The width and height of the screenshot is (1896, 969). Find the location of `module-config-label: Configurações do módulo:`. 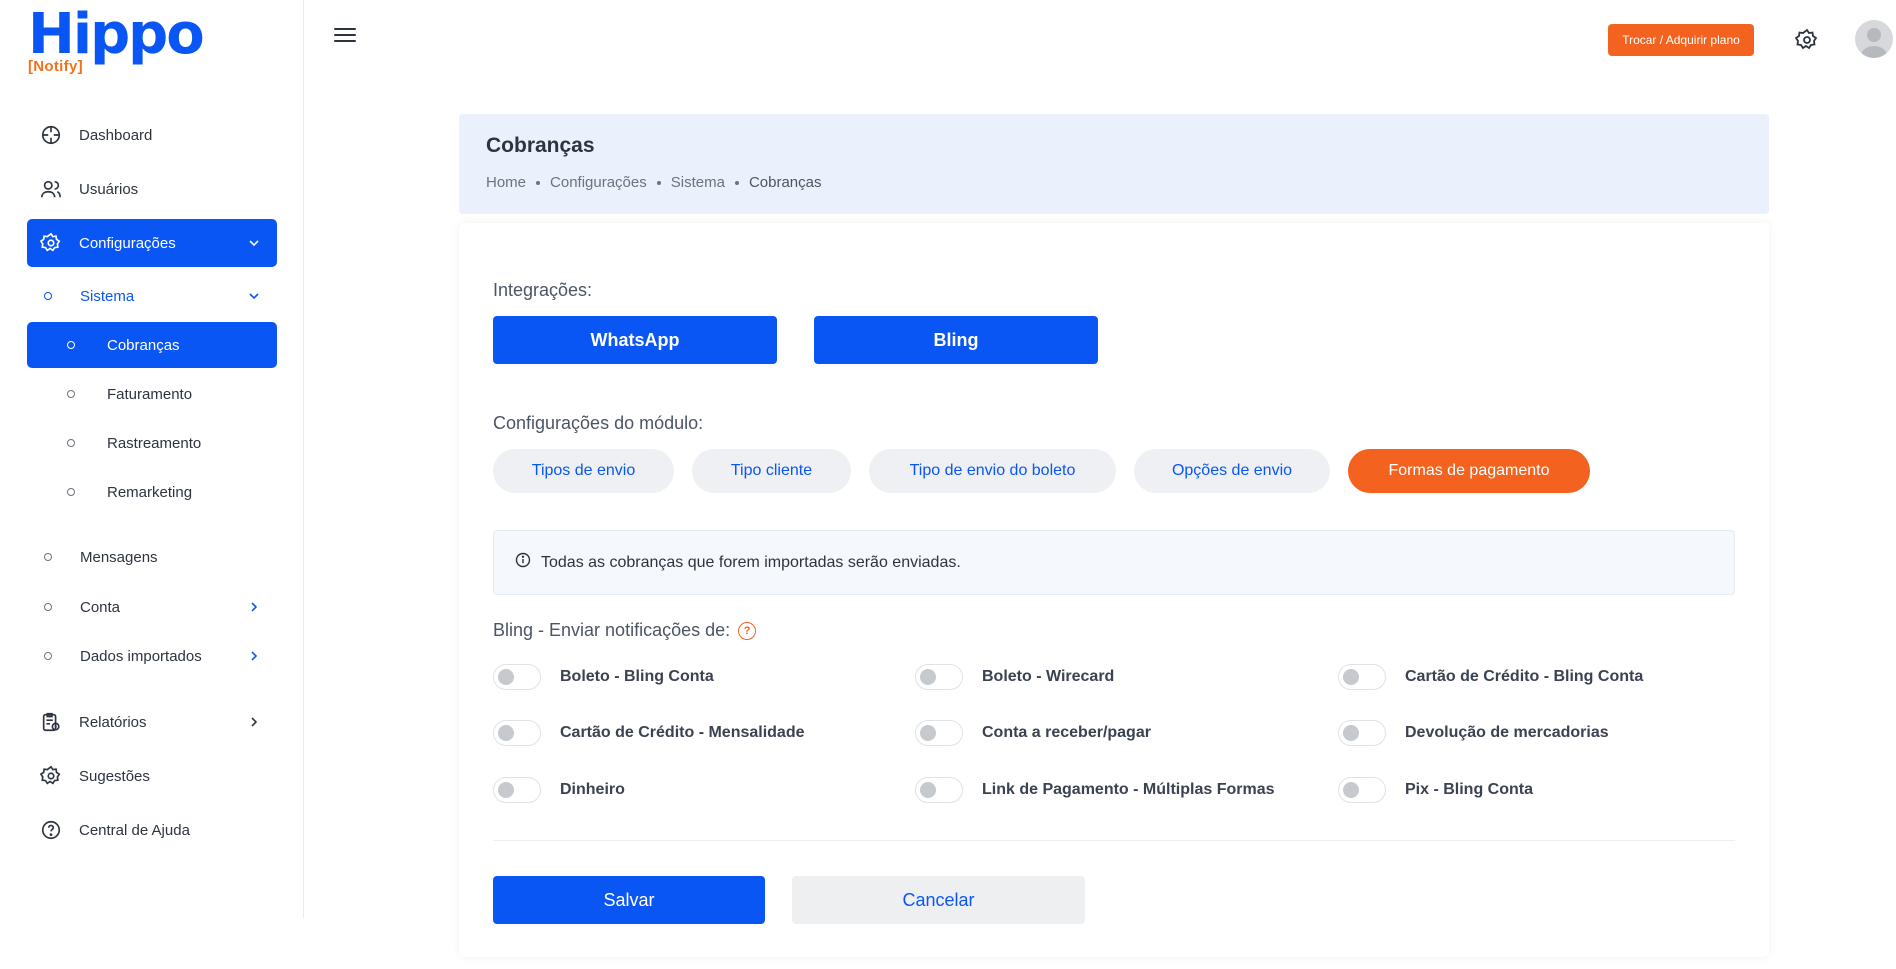

module-config-label: Configurações do módulo: is located at coordinates (598, 423).